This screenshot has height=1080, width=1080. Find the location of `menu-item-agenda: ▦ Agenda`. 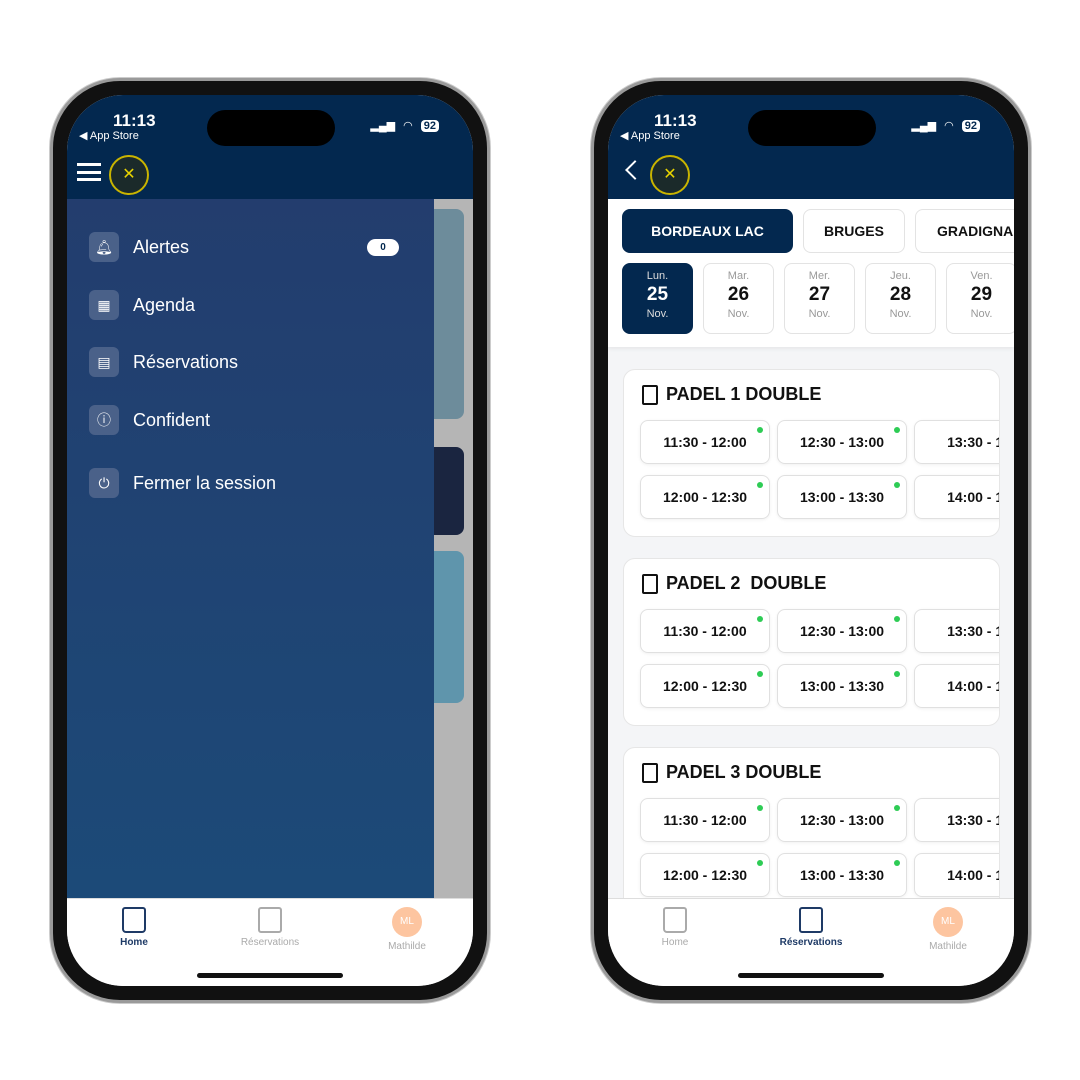

menu-item-agenda: ▦ Agenda is located at coordinates (142, 305).